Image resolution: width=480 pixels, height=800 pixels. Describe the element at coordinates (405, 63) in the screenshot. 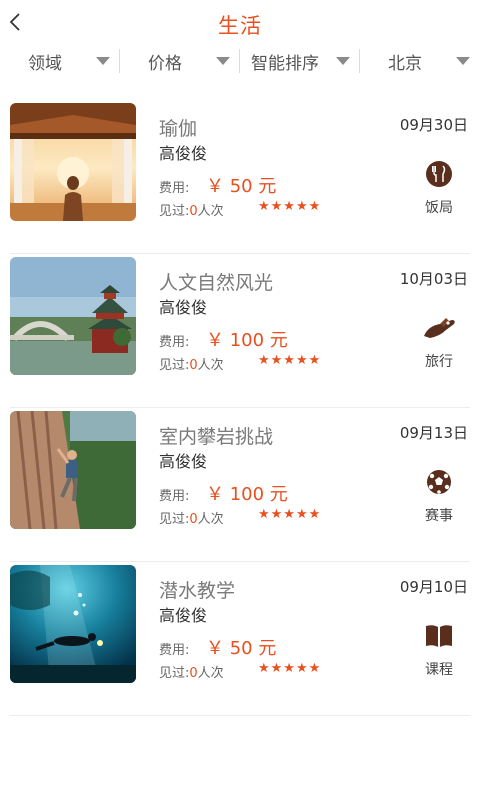

I see `filter-label: 北京` at that location.